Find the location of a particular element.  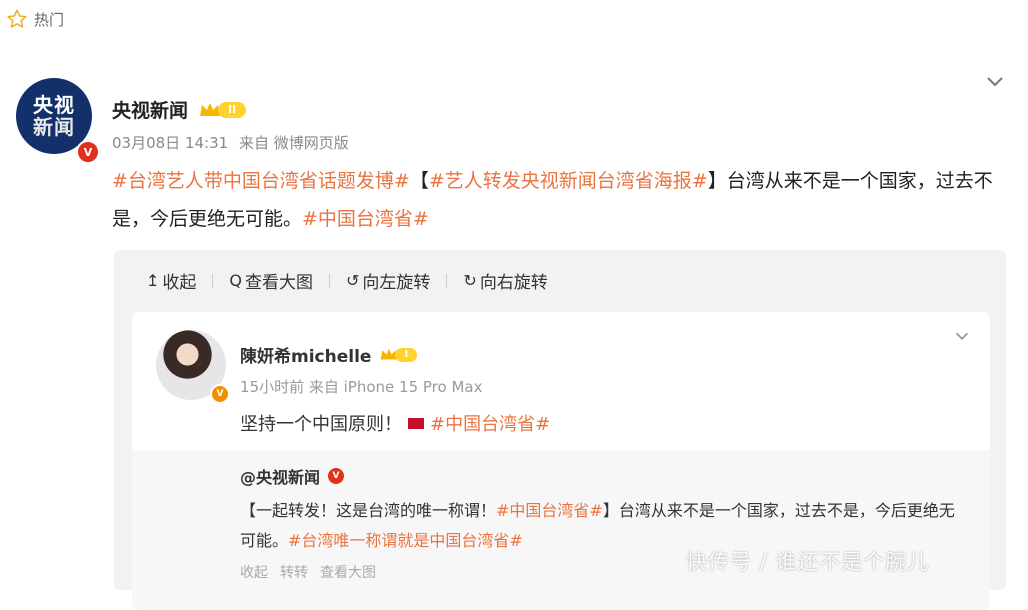

topic-tag: #台湾唯一称谓就是中国台湾省# is located at coordinates (405, 540).